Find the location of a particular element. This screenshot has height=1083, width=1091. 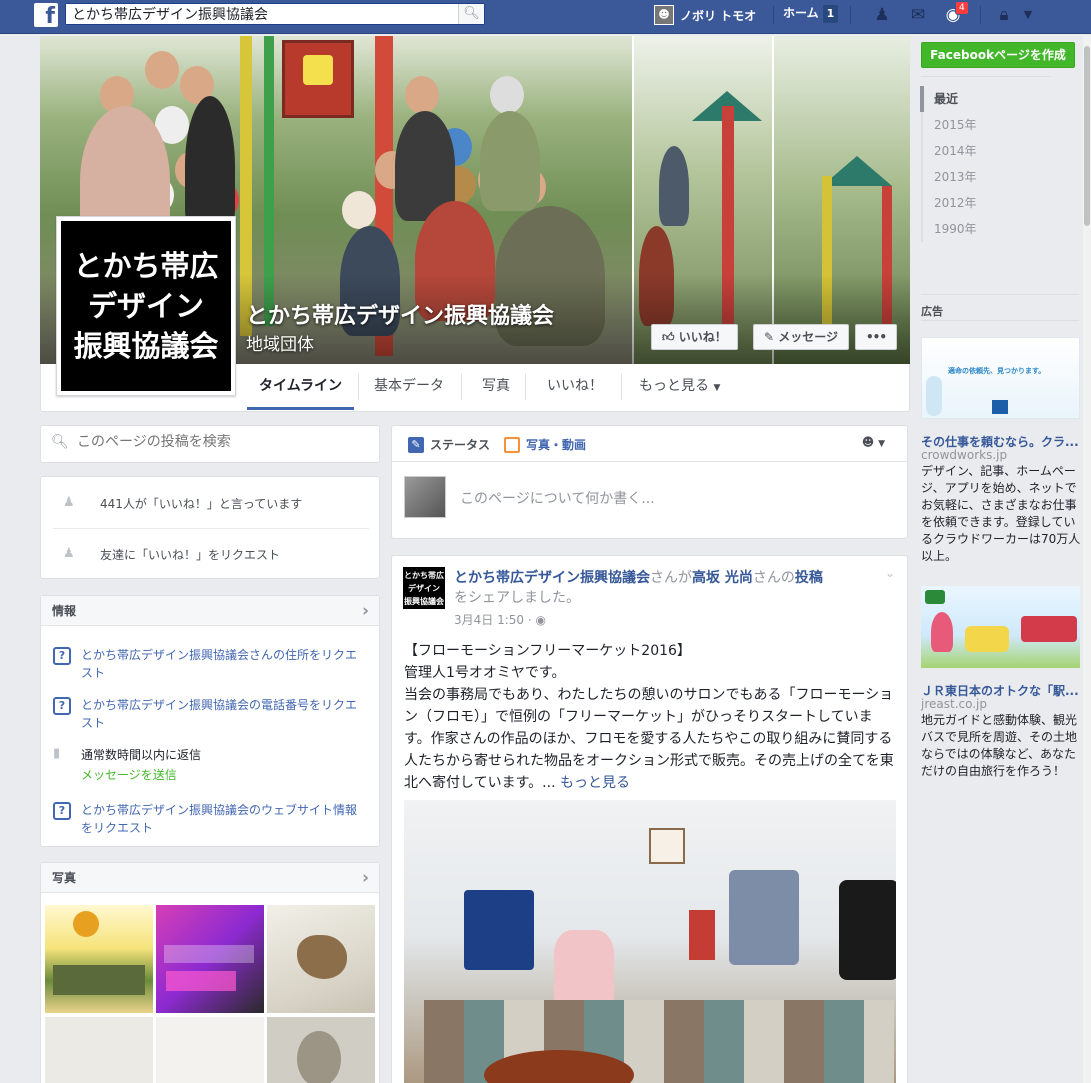

post-timestamp: 3月4日 1:50 · ◉ is located at coordinates (500, 619).